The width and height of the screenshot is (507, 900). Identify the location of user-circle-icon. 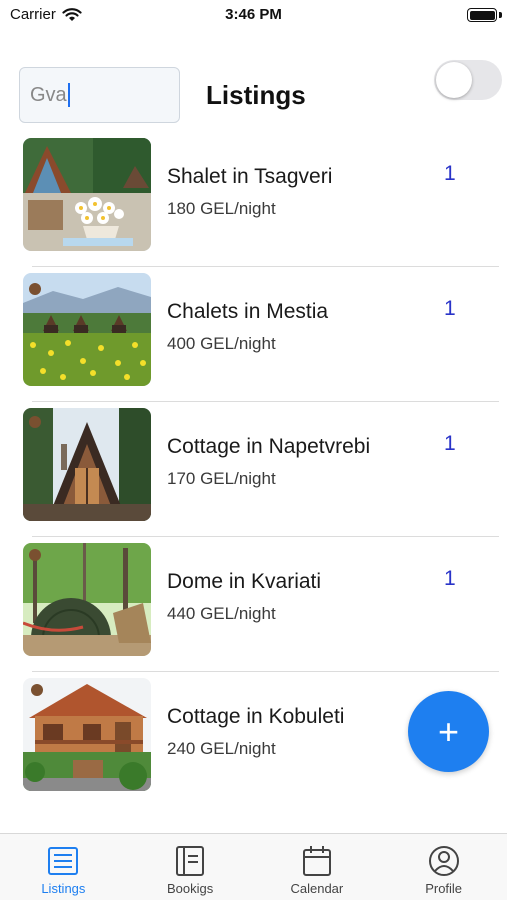
(444, 861).